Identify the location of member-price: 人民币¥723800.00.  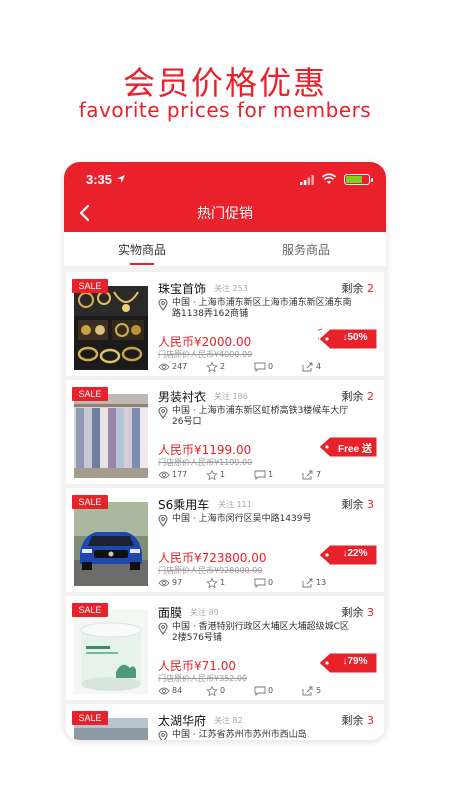
(212, 558).